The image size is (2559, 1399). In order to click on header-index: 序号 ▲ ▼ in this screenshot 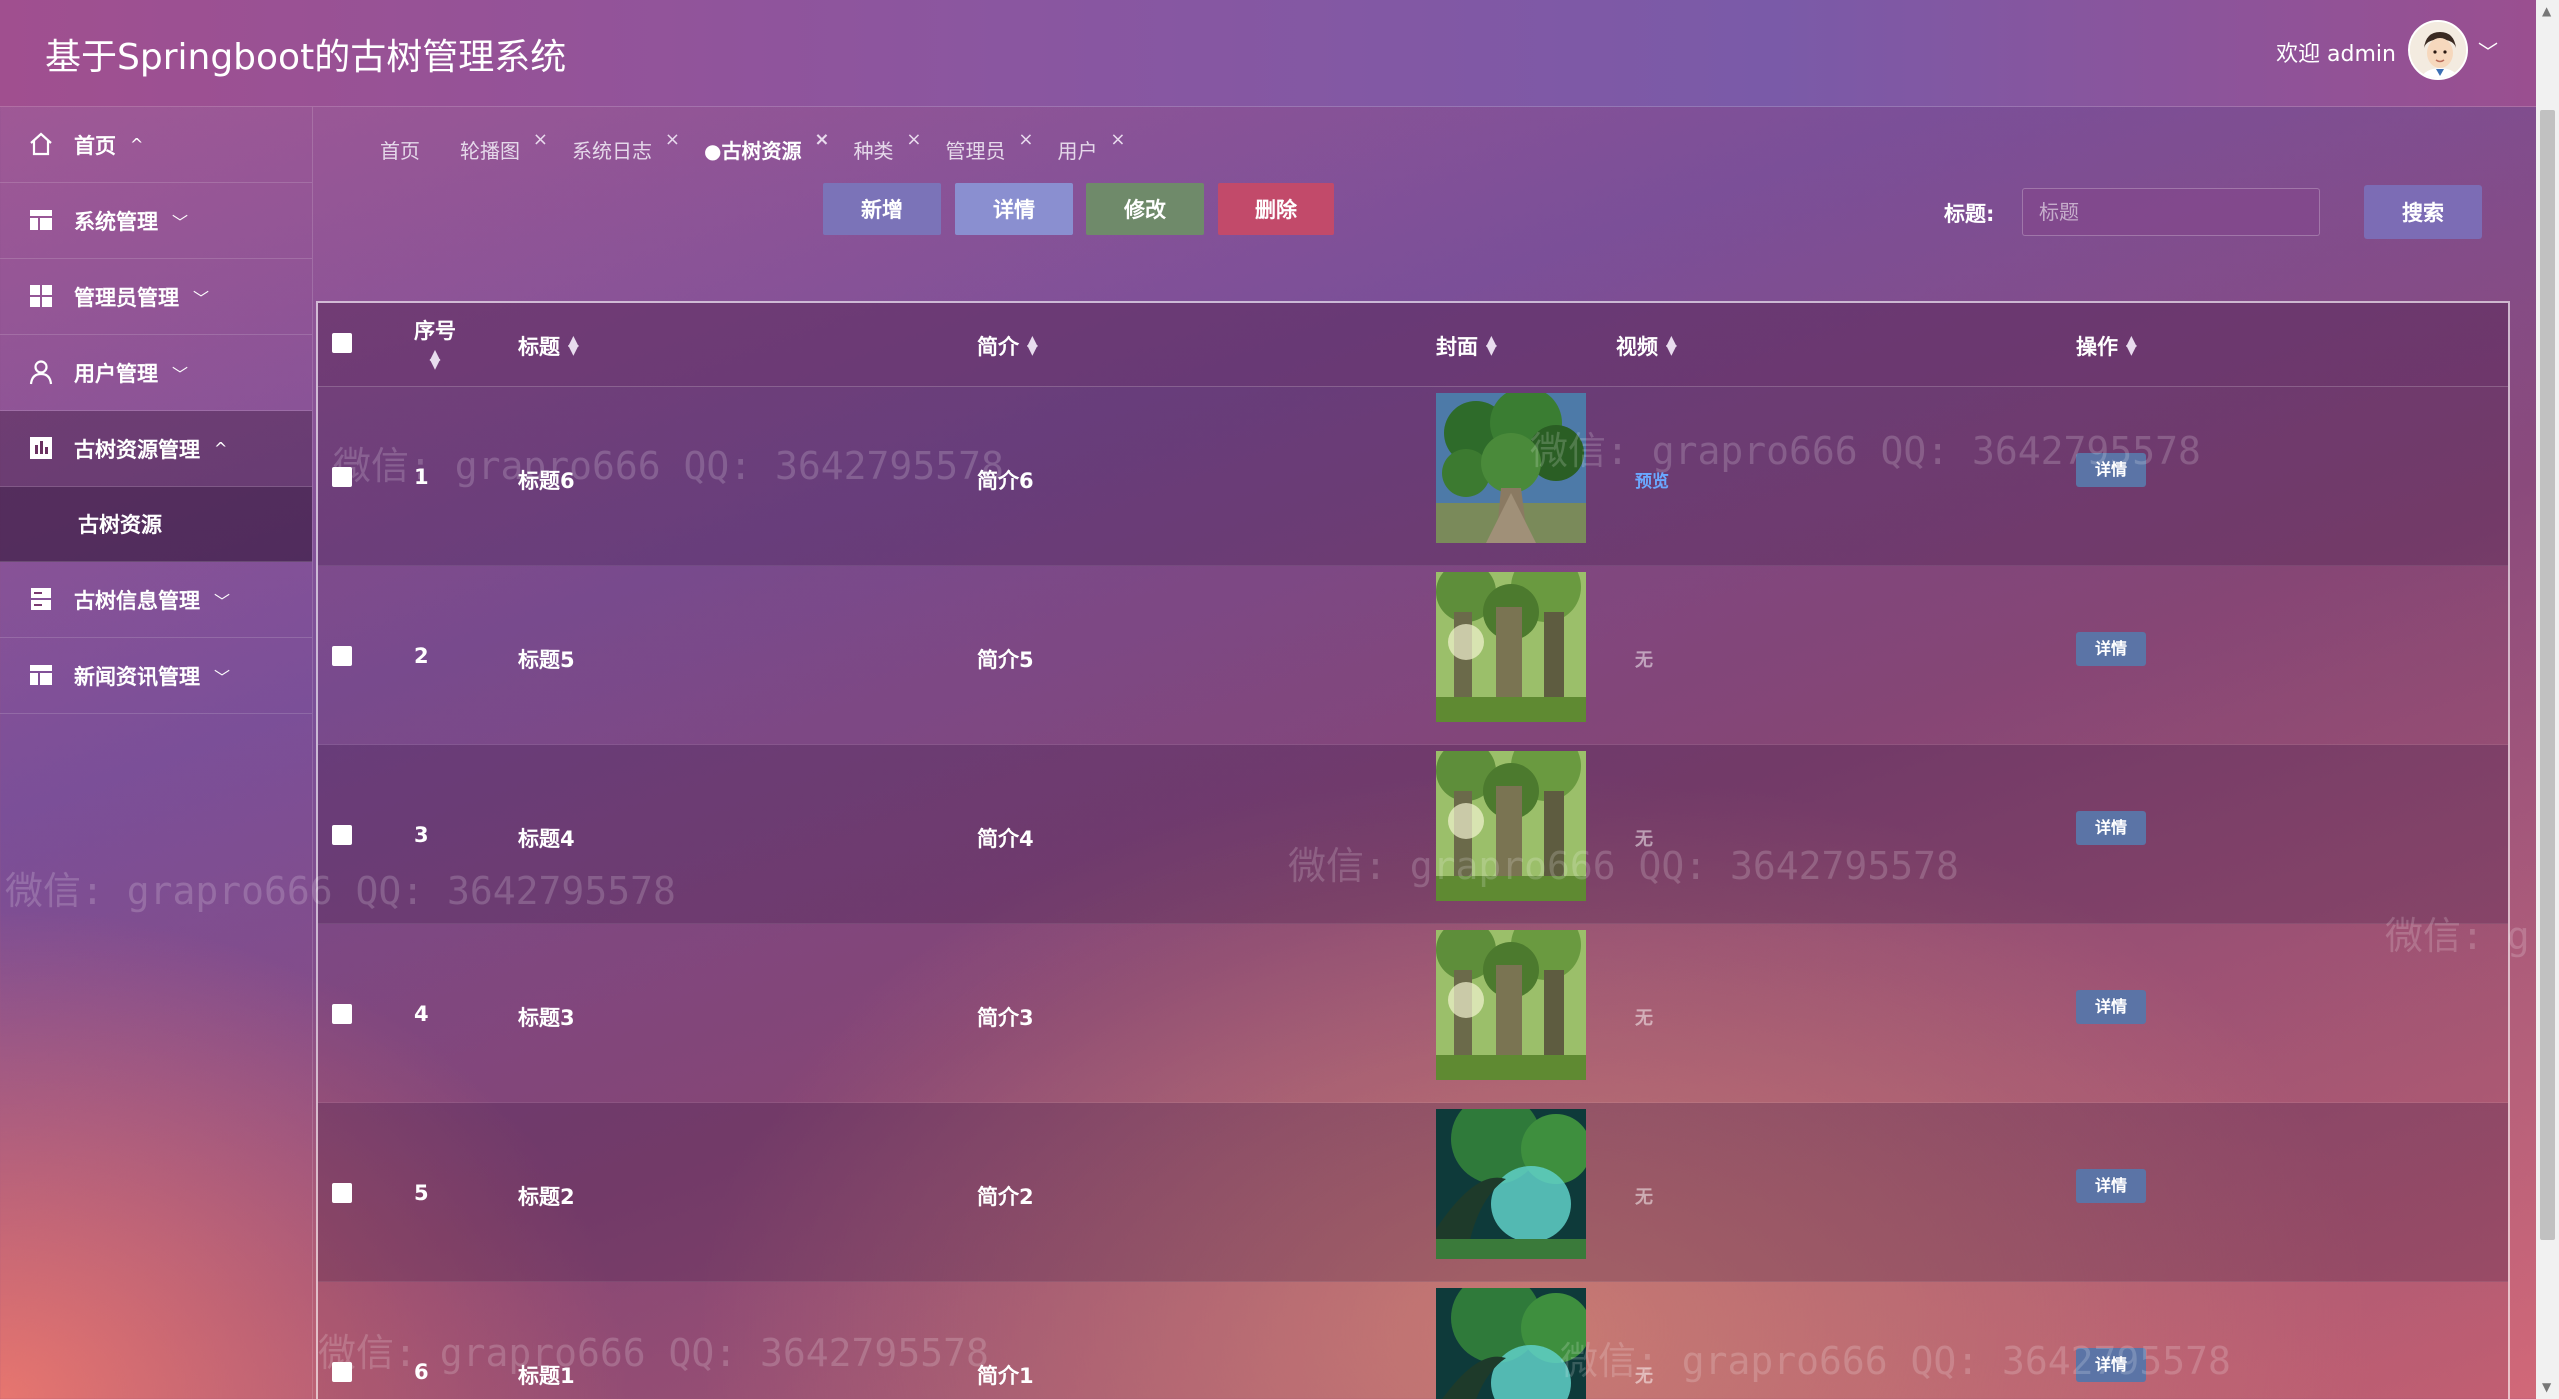, I will do `click(435, 343)`.